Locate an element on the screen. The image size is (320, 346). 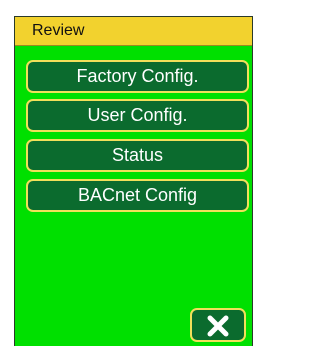
header-bar: Review is located at coordinates (133, 31).